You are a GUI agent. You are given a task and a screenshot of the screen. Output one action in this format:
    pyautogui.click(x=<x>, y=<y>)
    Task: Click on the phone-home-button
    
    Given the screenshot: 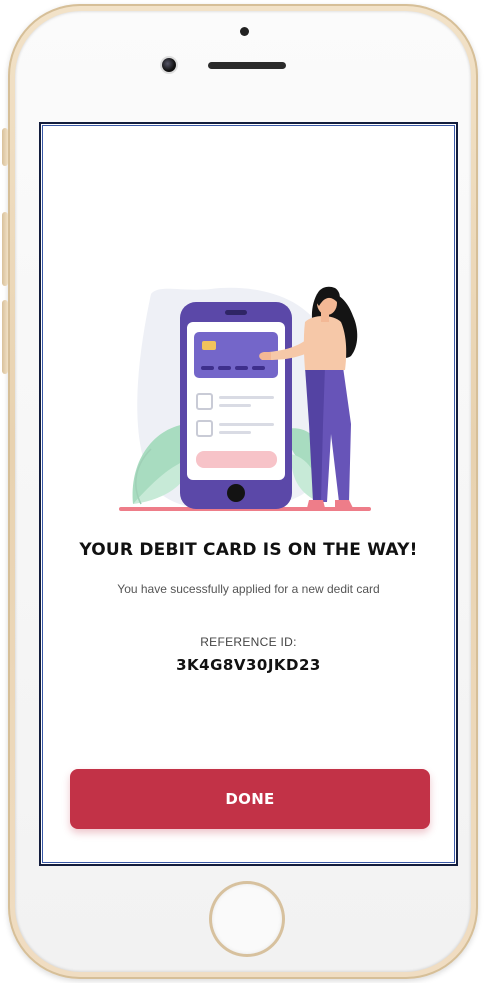 What is the action you would take?
    pyautogui.click(x=247, y=919)
    